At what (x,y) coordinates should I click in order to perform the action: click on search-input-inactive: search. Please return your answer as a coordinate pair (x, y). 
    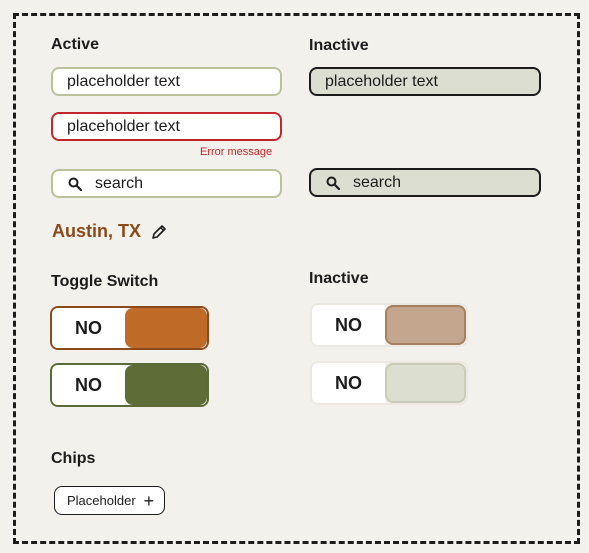
    Looking at the image, I should click on (425, 182).